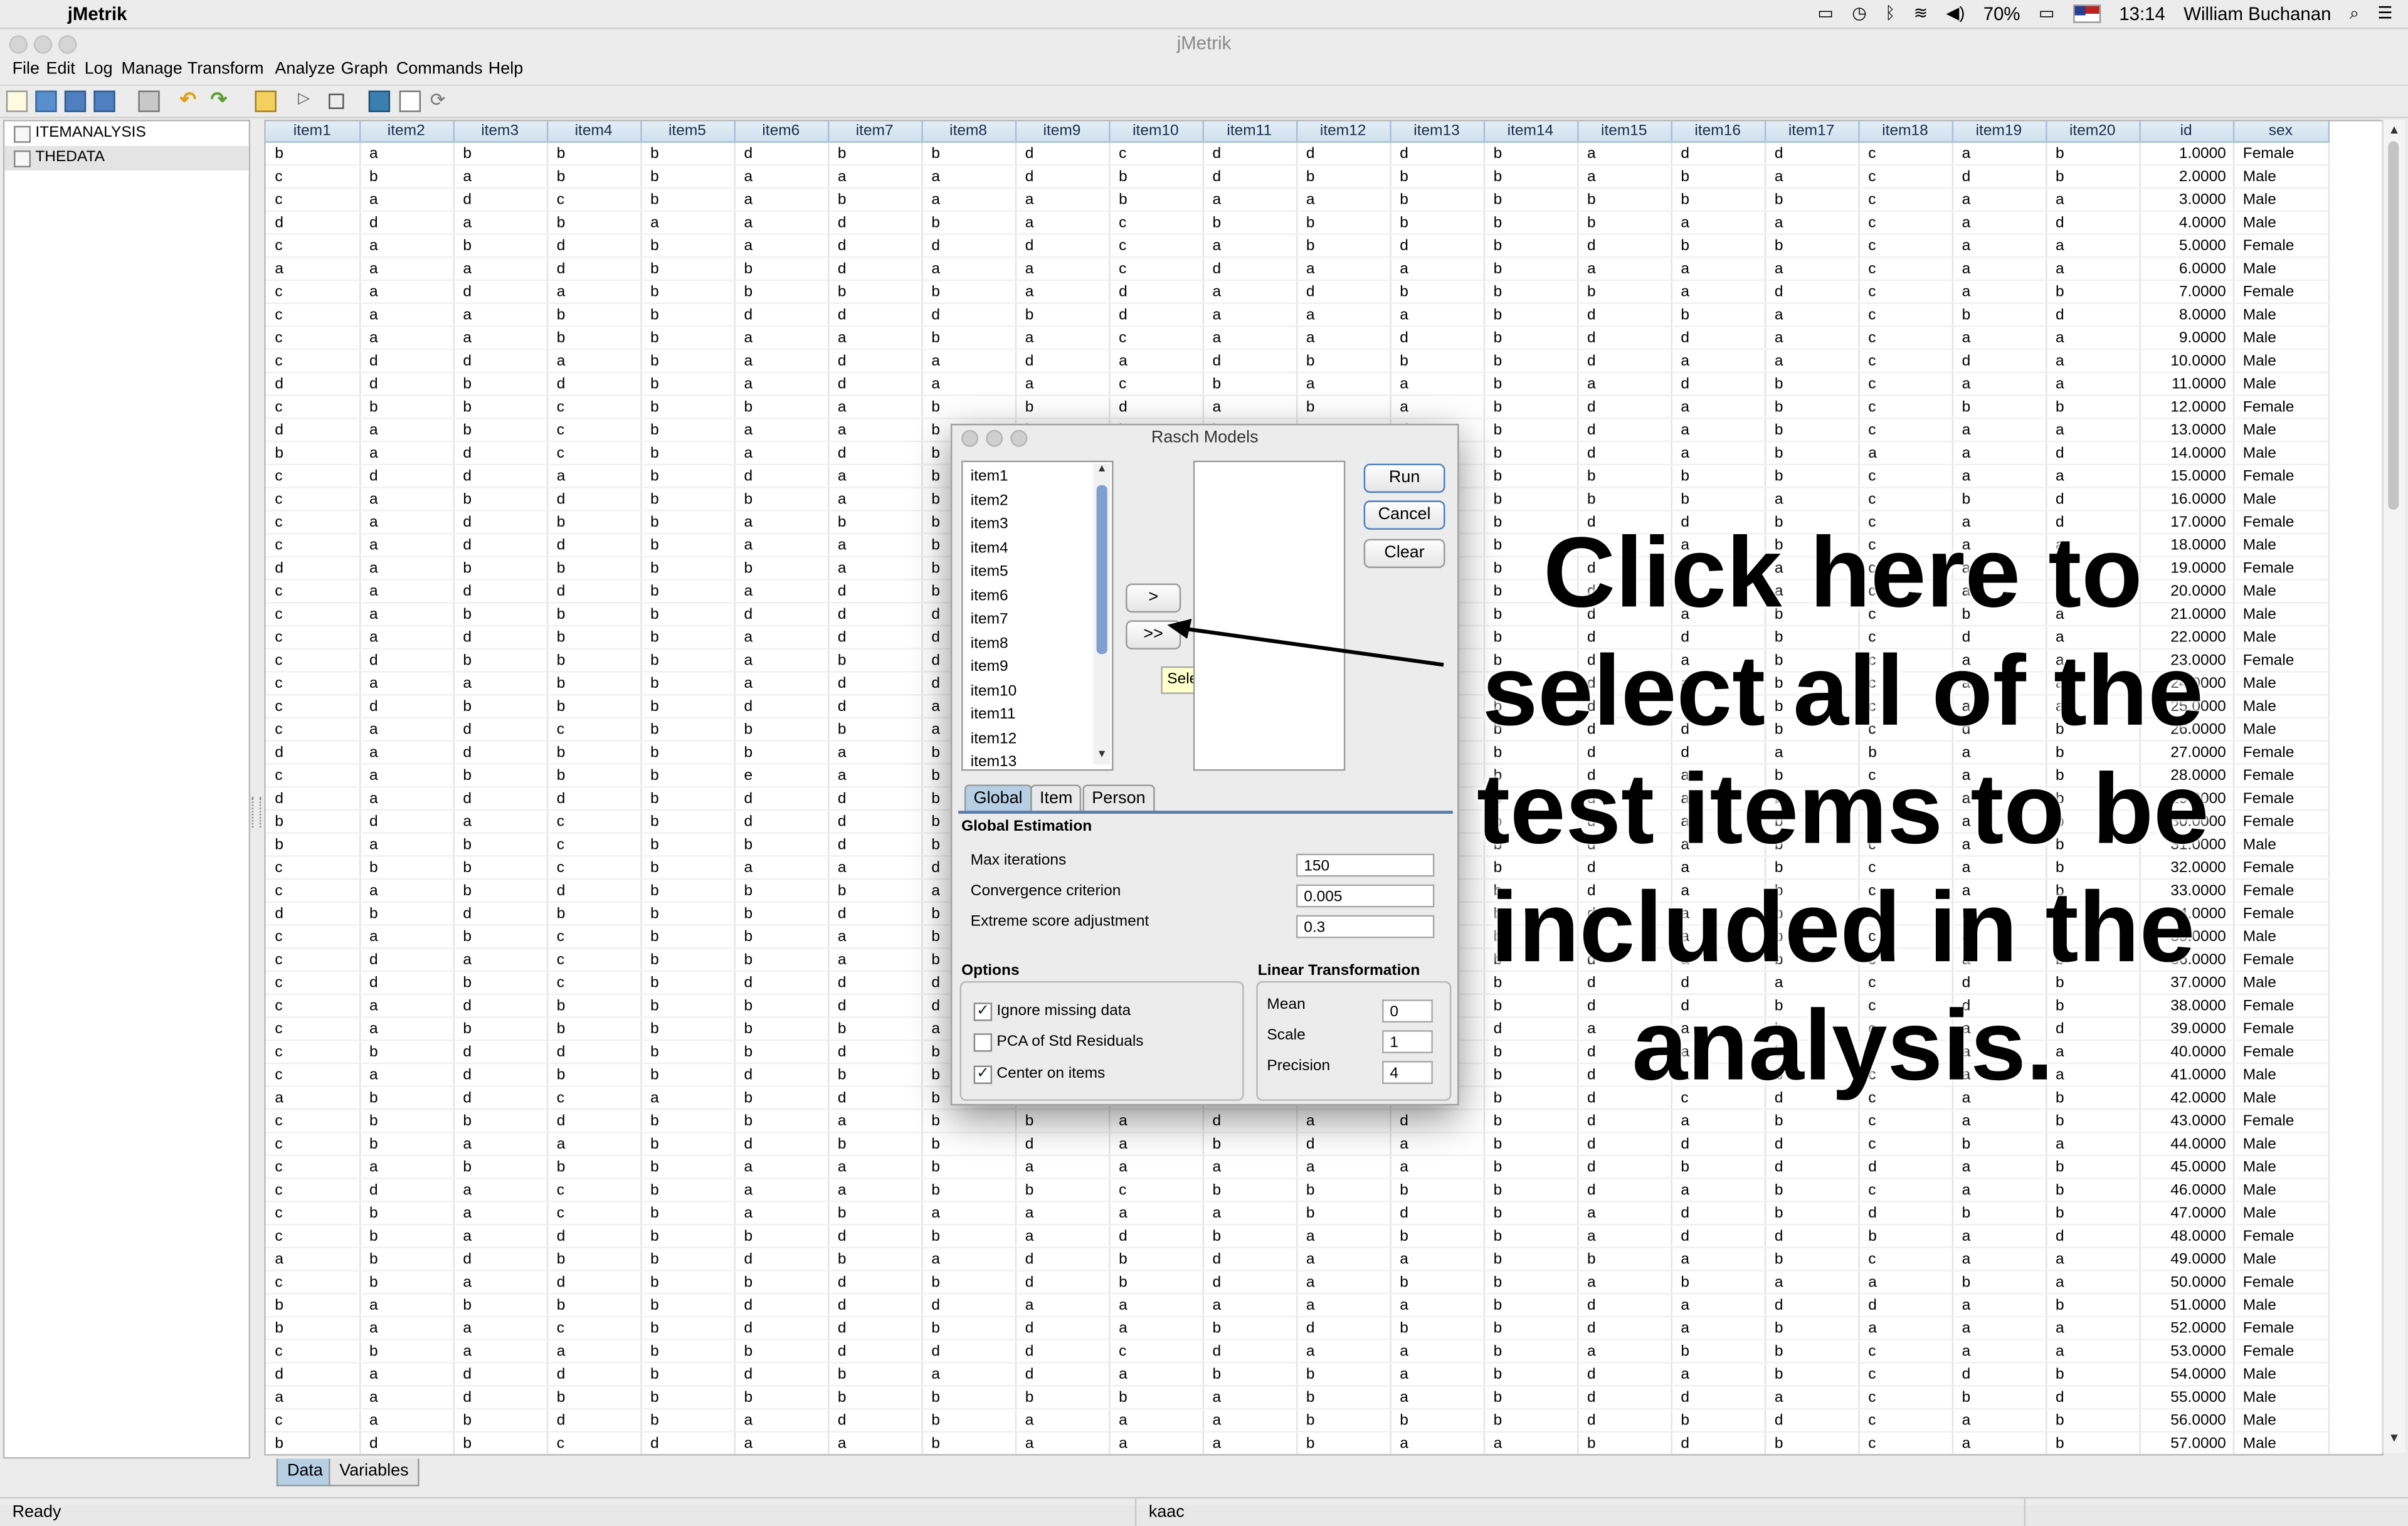 This screenshot has height=1526, width=2408. Describe the element at coordinates (2186, 1236) in the screenshot. I see `table-cell: 48.0000` at that location.